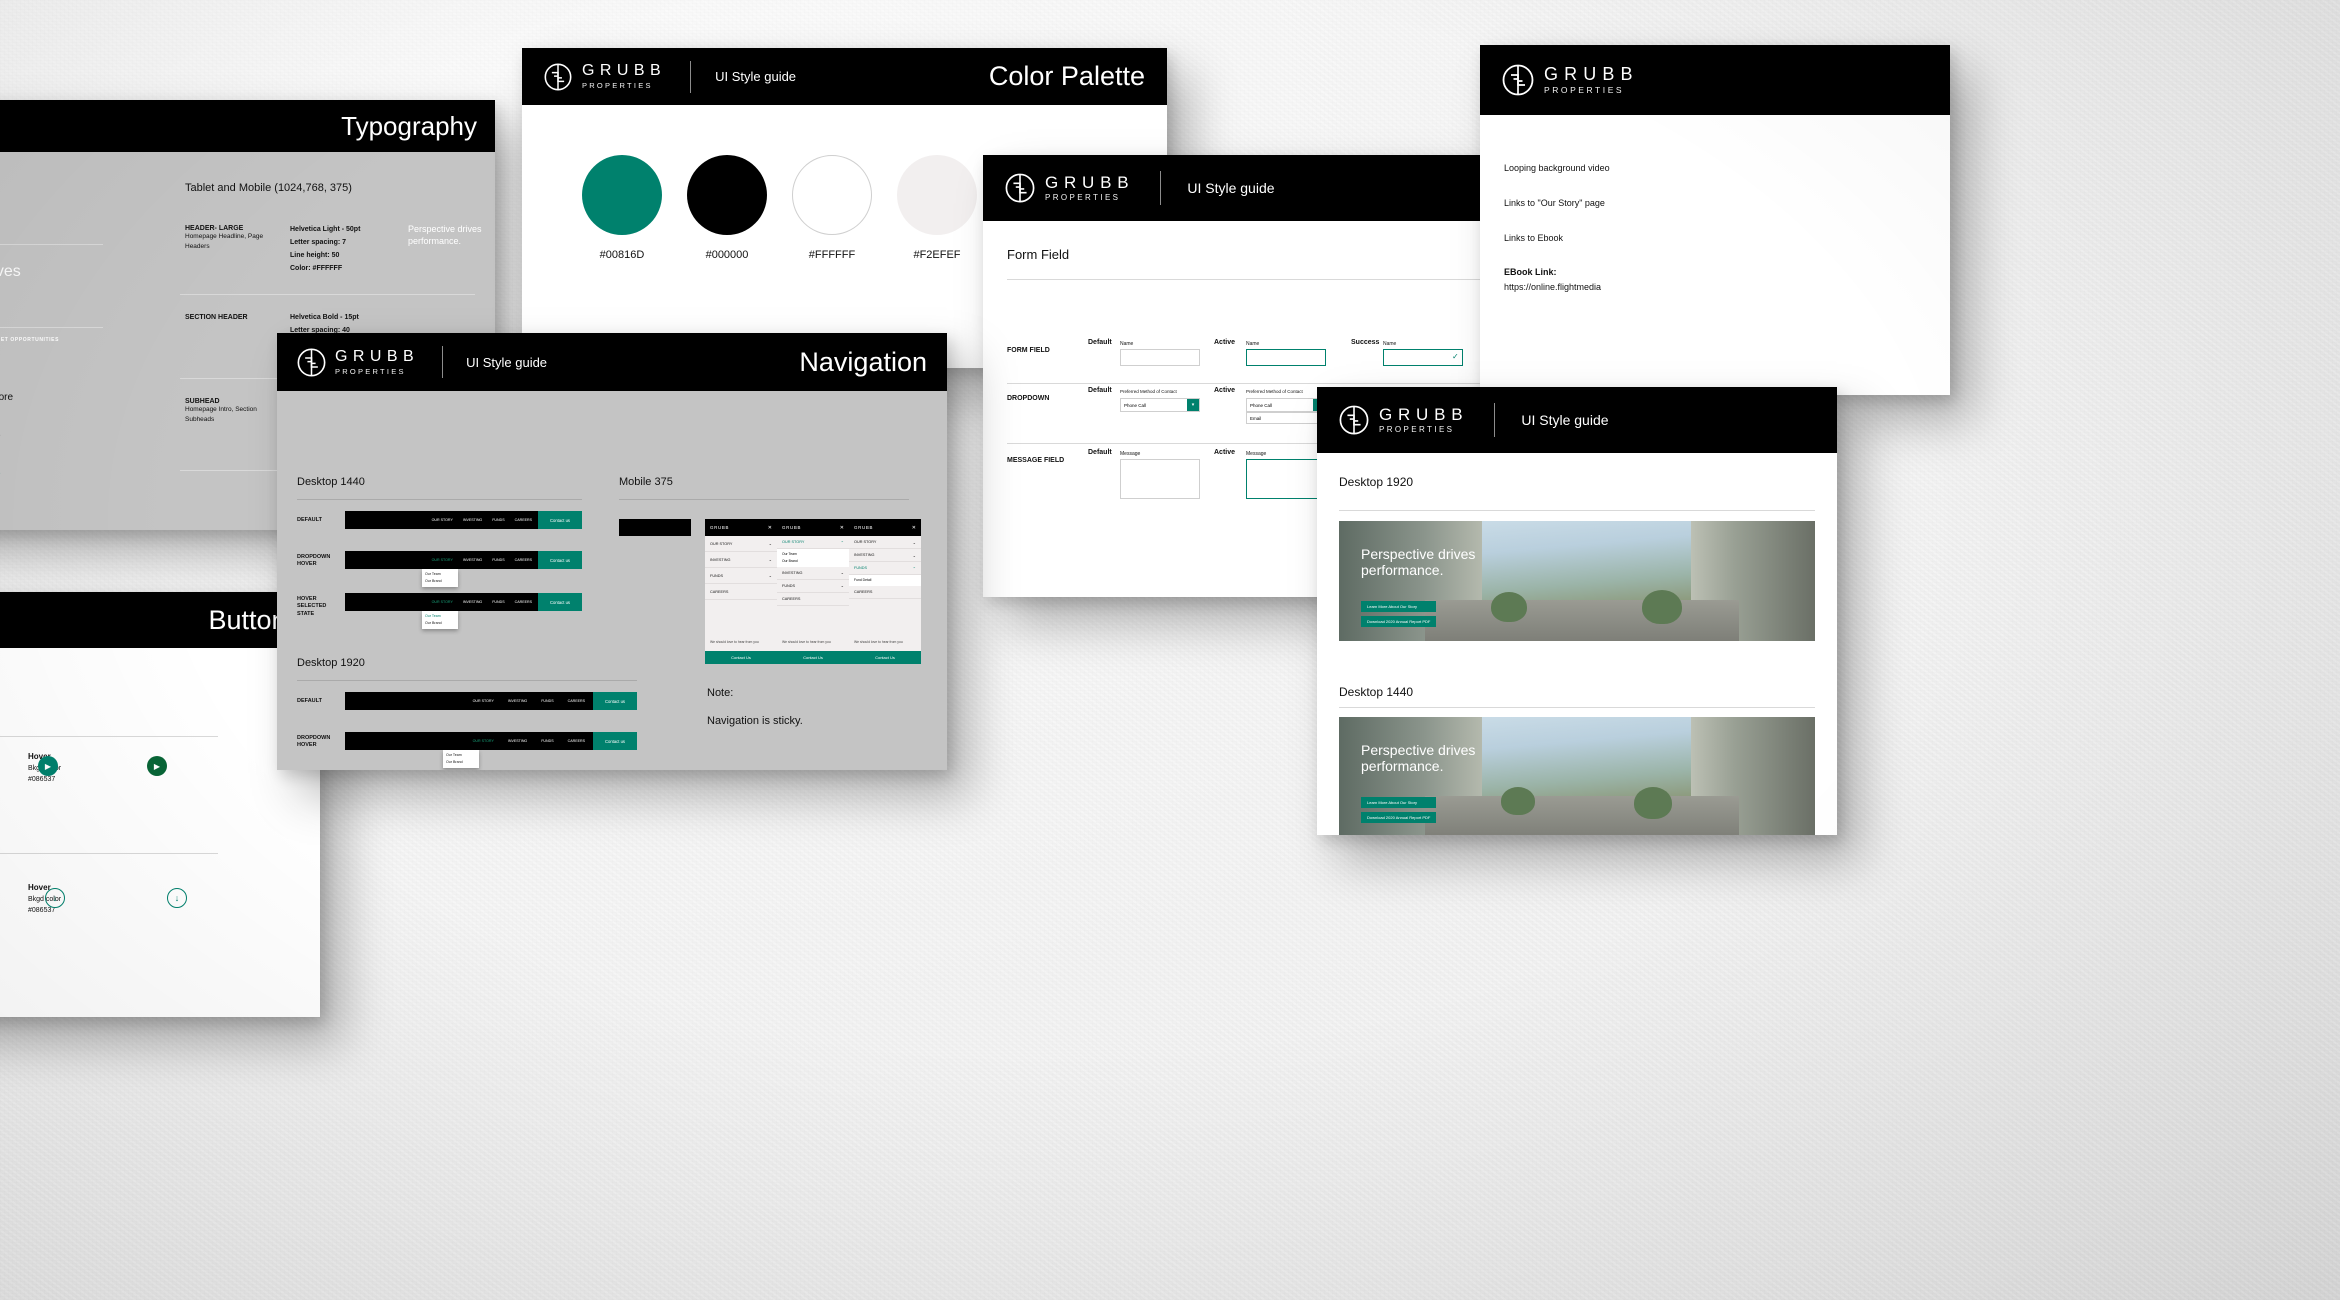  I want to click on link-item: Looping background video, so click(1557, 168).